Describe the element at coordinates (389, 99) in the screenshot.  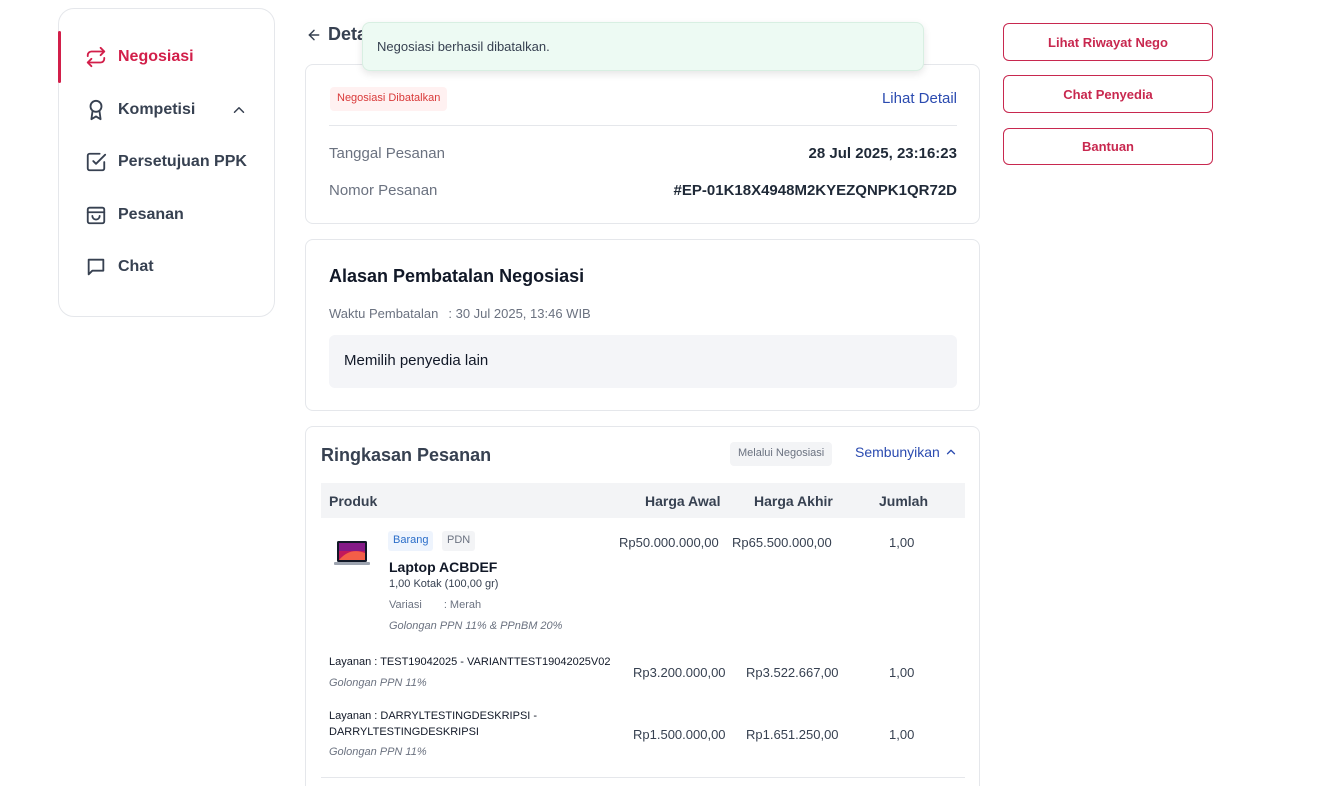
I see `status-badge: Negosiasi Dibatalkan` at that location.